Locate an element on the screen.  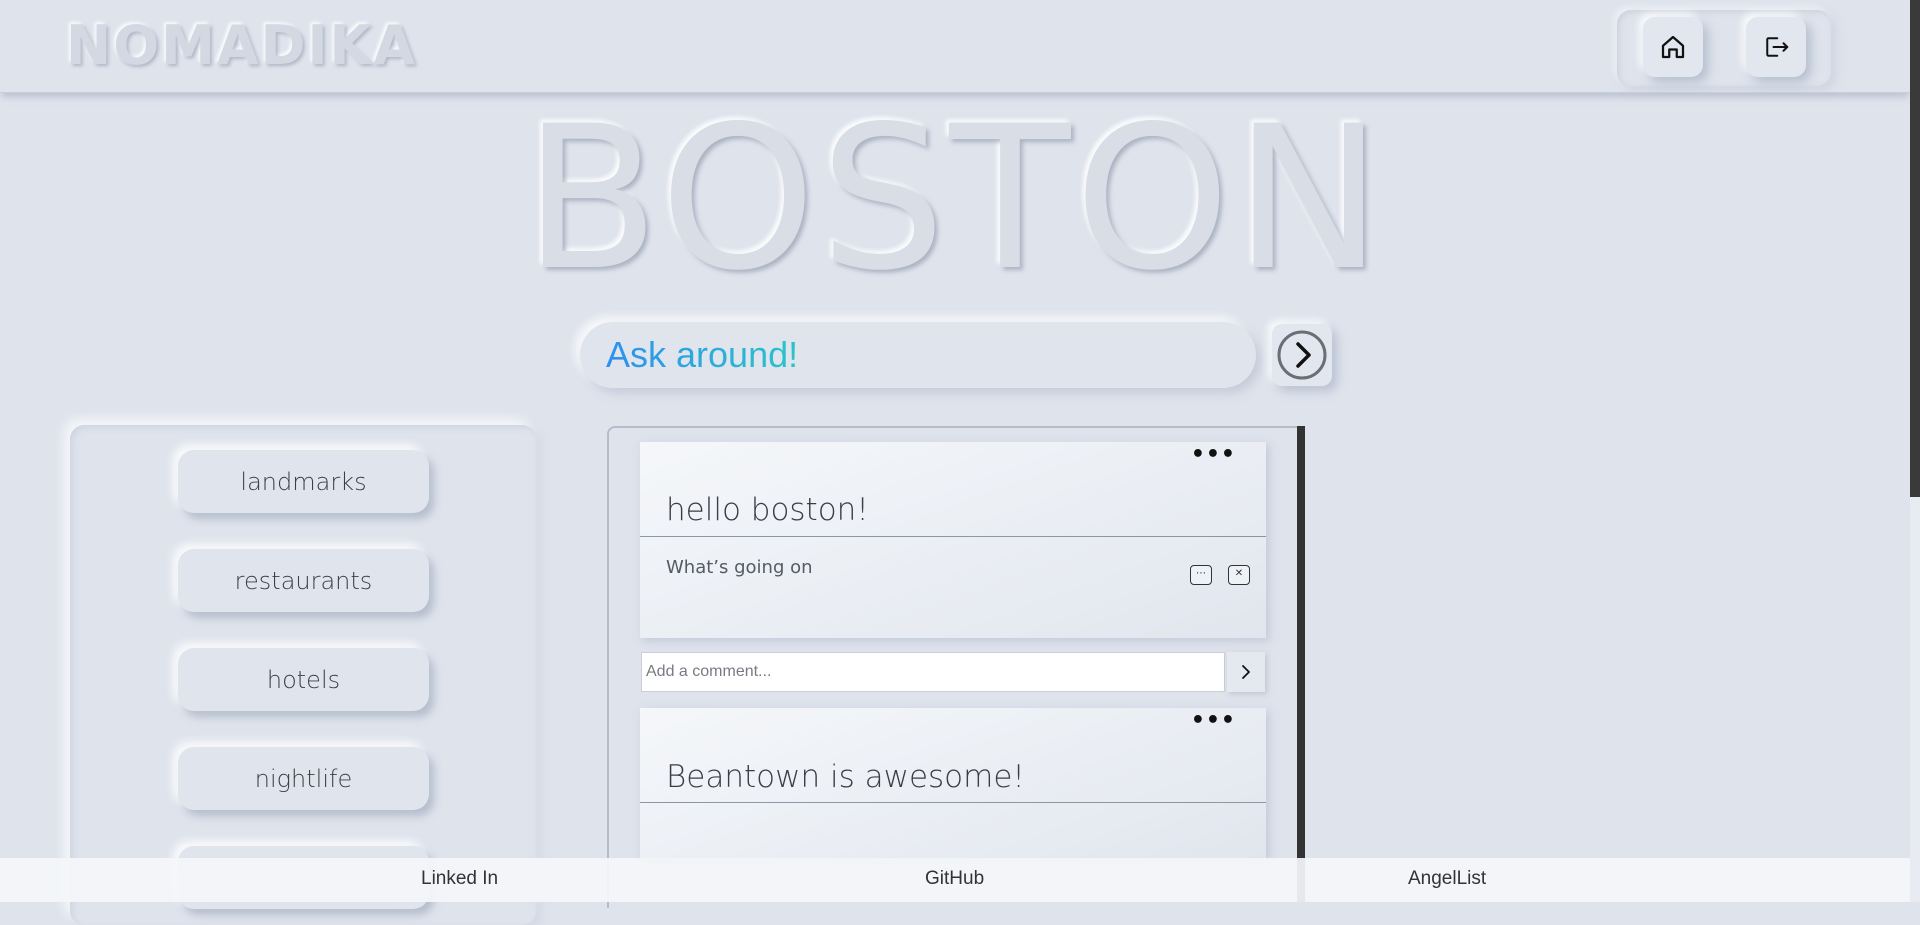
ask-submit-button is located at coordinates (1302, 355).